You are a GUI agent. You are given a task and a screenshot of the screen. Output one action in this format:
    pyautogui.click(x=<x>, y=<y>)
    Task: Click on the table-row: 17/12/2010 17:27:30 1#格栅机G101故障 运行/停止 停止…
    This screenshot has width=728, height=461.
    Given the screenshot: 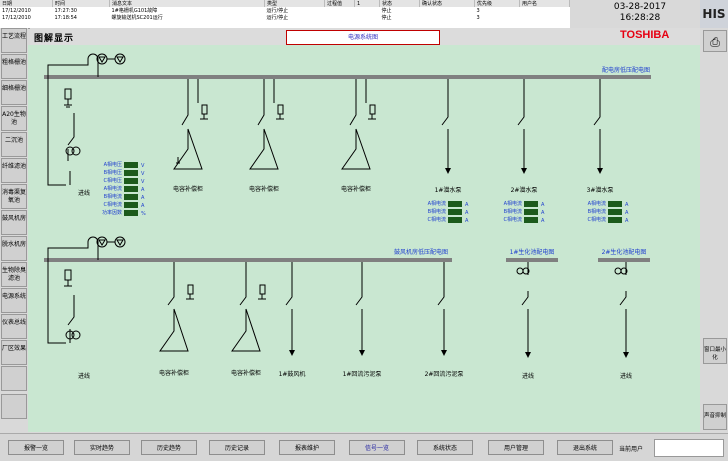 What is the action you would take?
    pyautogui.click(x=285, y=11)
    